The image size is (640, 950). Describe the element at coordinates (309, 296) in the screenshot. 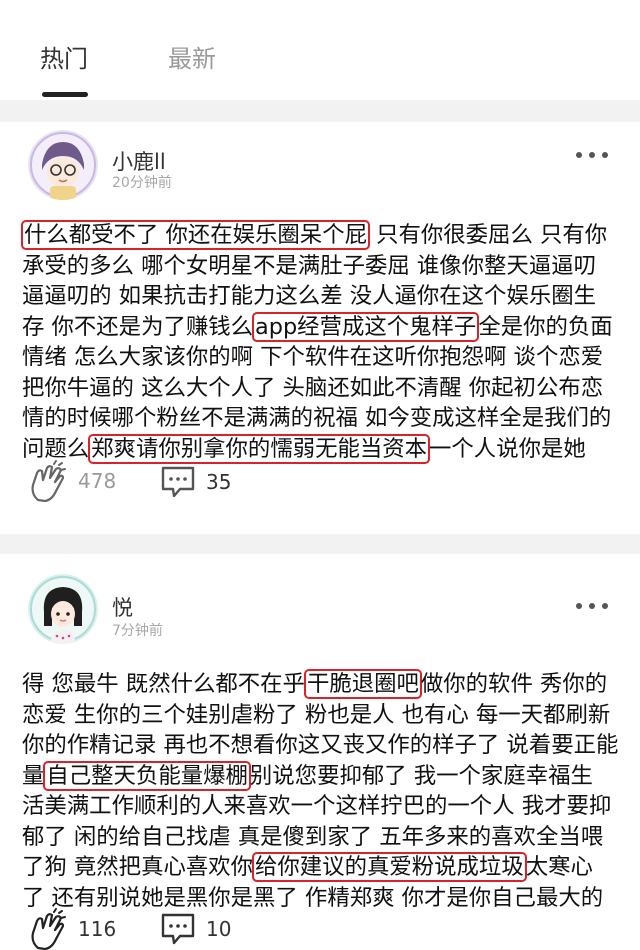

I see `text-line: 逼逼叨的 如果抗击打能力这么差 没人逼你在这个娱乐圈生` at that location.